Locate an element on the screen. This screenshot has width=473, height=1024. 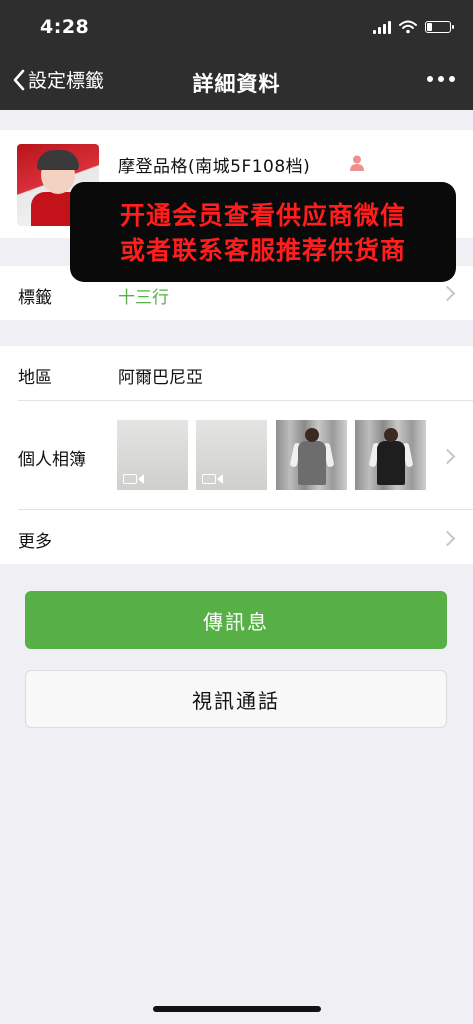
signal-icon is located at coordinates (382, 27).